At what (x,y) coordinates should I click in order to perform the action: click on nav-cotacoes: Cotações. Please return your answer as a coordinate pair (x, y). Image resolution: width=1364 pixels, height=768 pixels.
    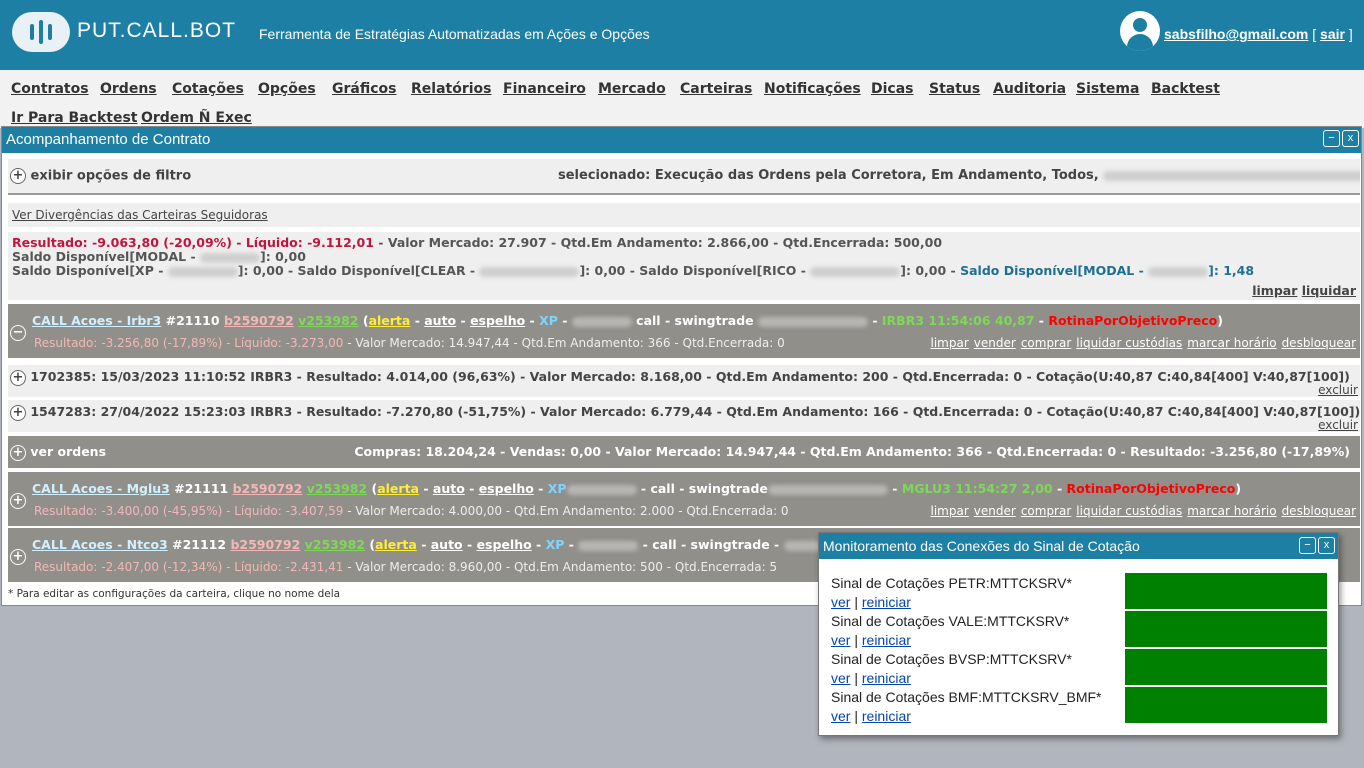
    Looking at the image, I should click on (208, 89).